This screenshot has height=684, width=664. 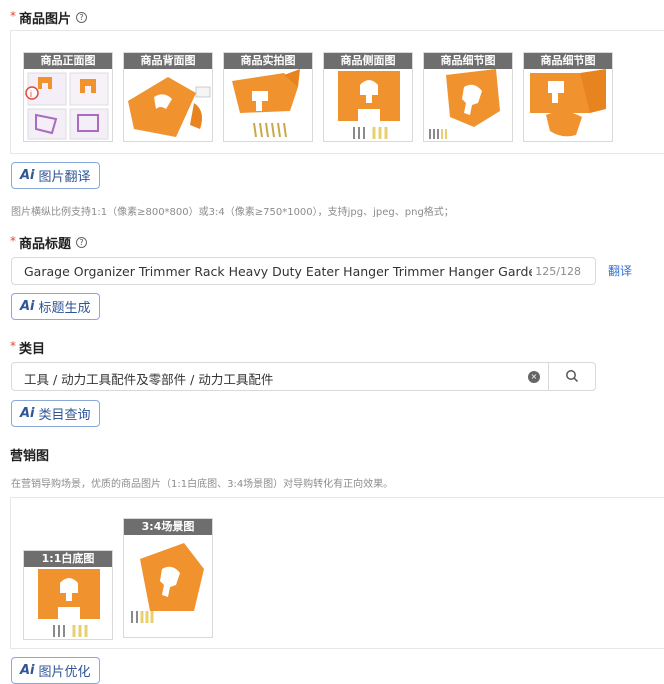 What do you see at coordinates (55, 413) in the screenshot?
I see `category-query-button: Ai 类目查询` at bounding box center [55, 413].